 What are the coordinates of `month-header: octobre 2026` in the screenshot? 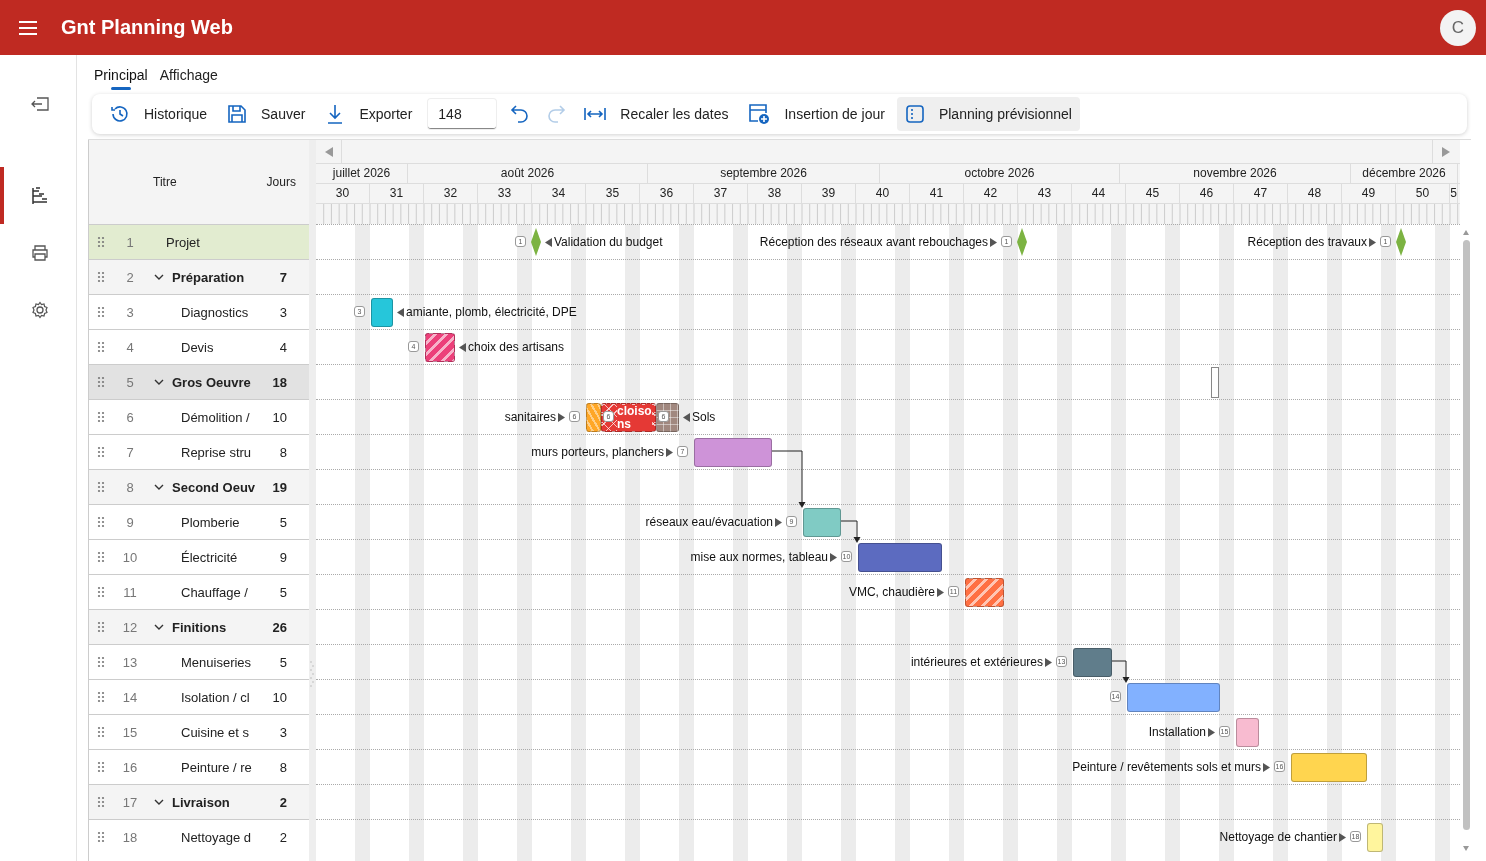 It's located at (1000, 173).